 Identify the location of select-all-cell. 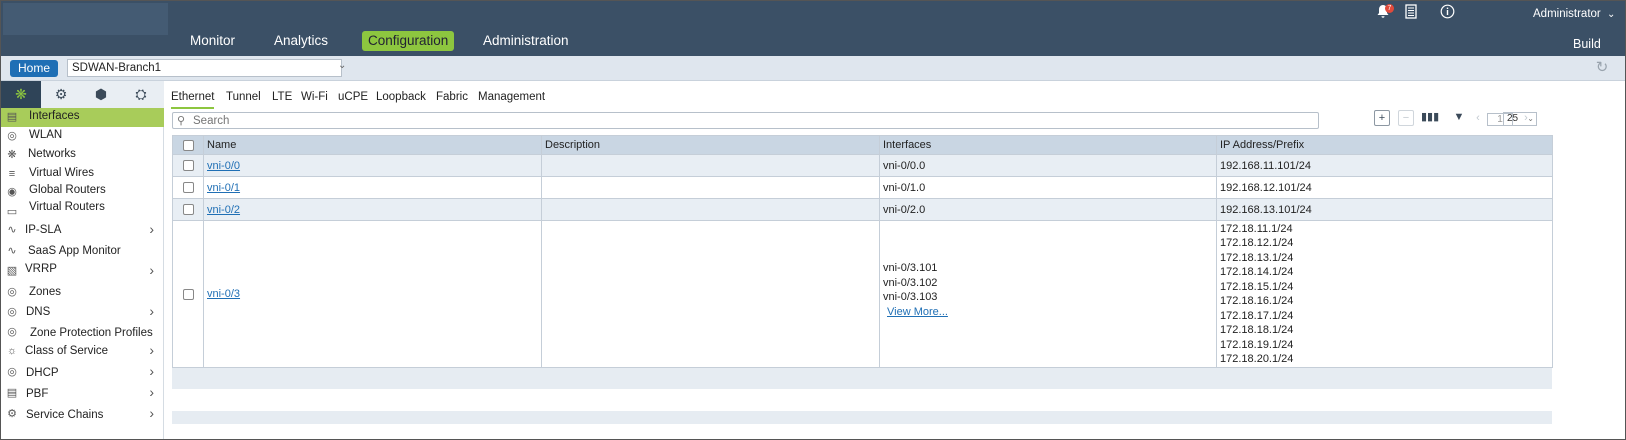
(188, 145).